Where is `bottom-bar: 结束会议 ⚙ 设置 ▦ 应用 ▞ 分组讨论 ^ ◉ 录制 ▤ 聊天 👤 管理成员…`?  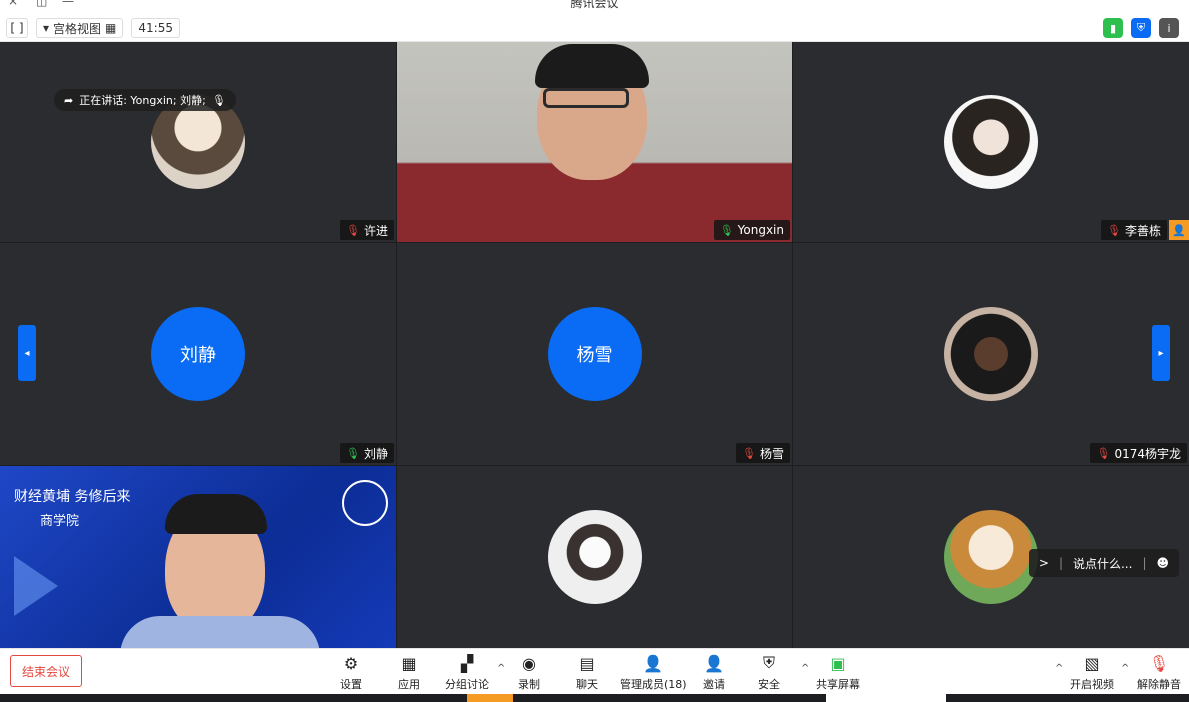 bottom-bar: 结束会议 ⚙ 设置 ▦ 应用 ▞ 分组讨论 ^ ◉ 录制 ▤ 聊天 👤 管理成员… is located at coordinates (594, 671).